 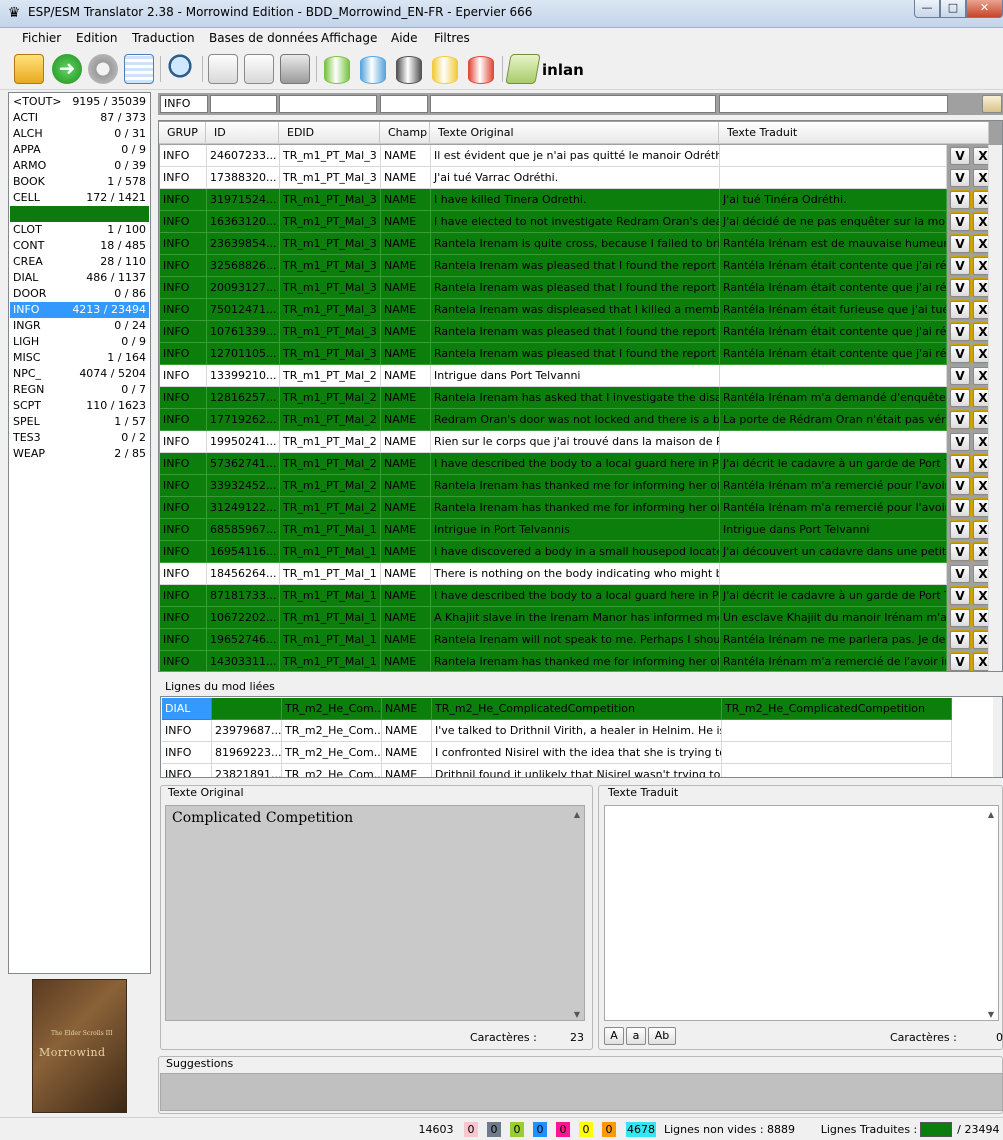 I want to click on category-item: CLOT 1 / 100, so click(x=79, y=230).